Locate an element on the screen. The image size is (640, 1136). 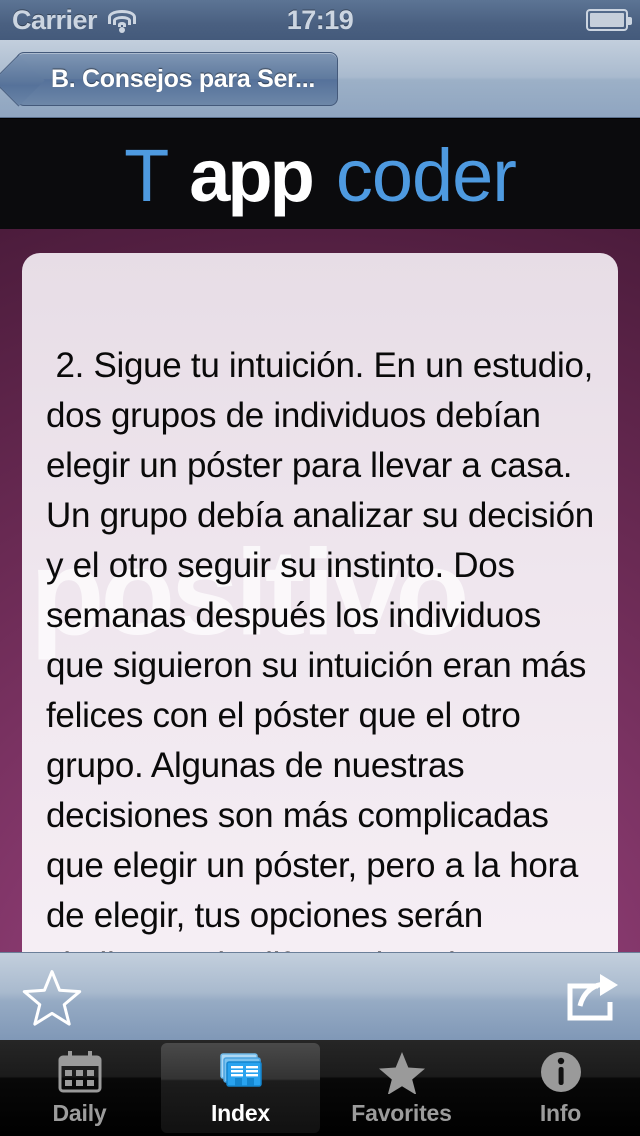
star-outline-icon is located at coordinates (52, 997).